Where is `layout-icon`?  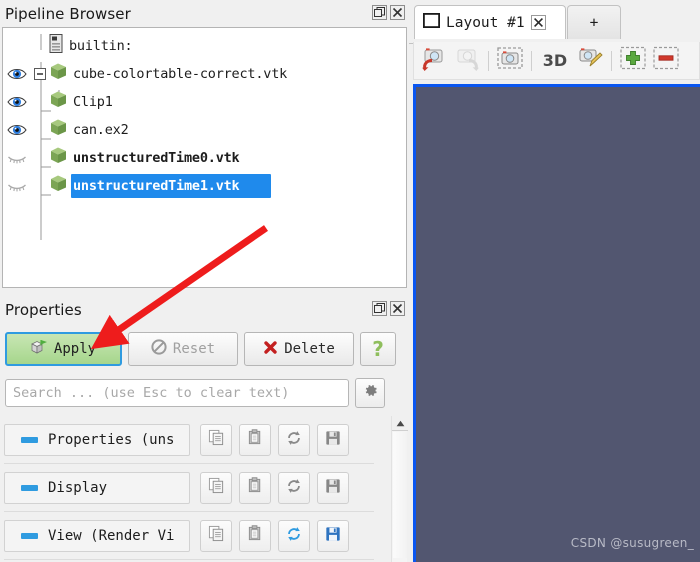 layout-icon is located at coordinates (431, 22).